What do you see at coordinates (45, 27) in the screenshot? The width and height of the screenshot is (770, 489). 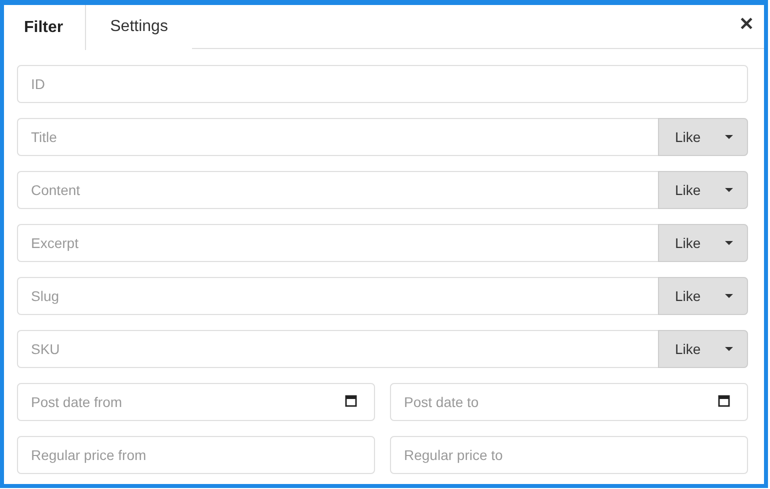 I see `tab: Filter` at bounding box center [45, 27].